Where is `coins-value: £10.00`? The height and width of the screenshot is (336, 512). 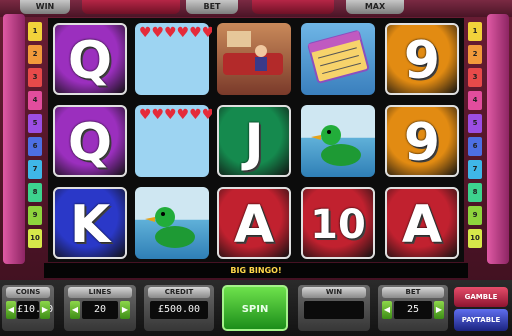 coins-value: £10.00 is located at coordinates (35, 310).